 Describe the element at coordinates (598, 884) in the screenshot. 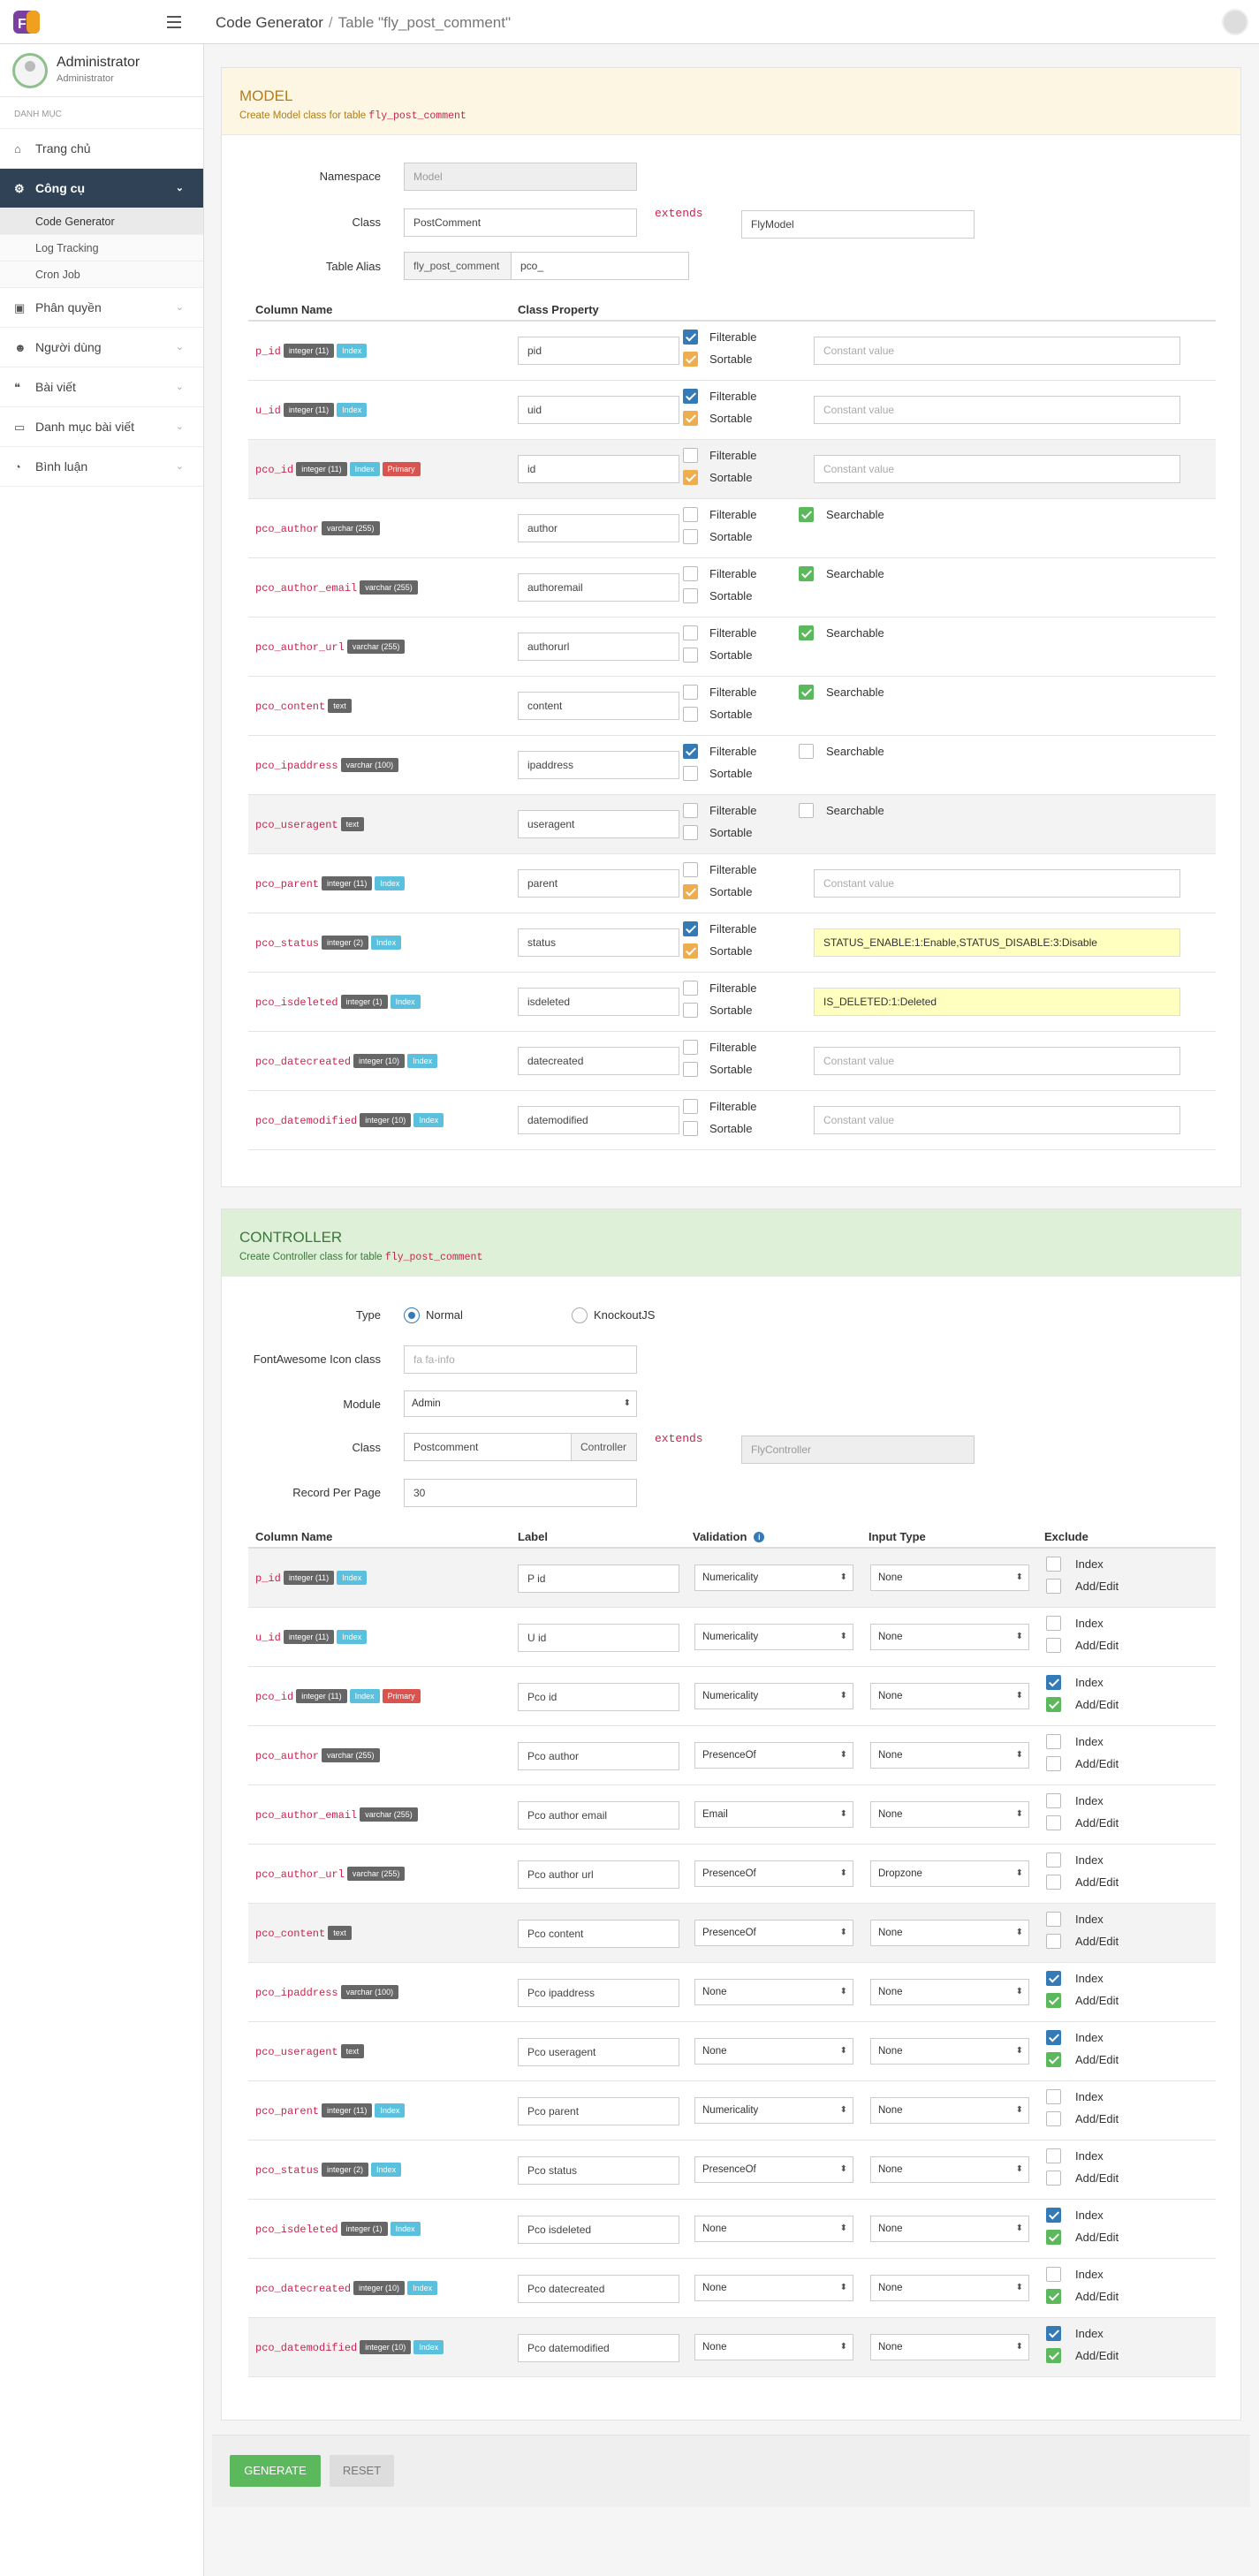

I see `class-property-input: parent` at that location.